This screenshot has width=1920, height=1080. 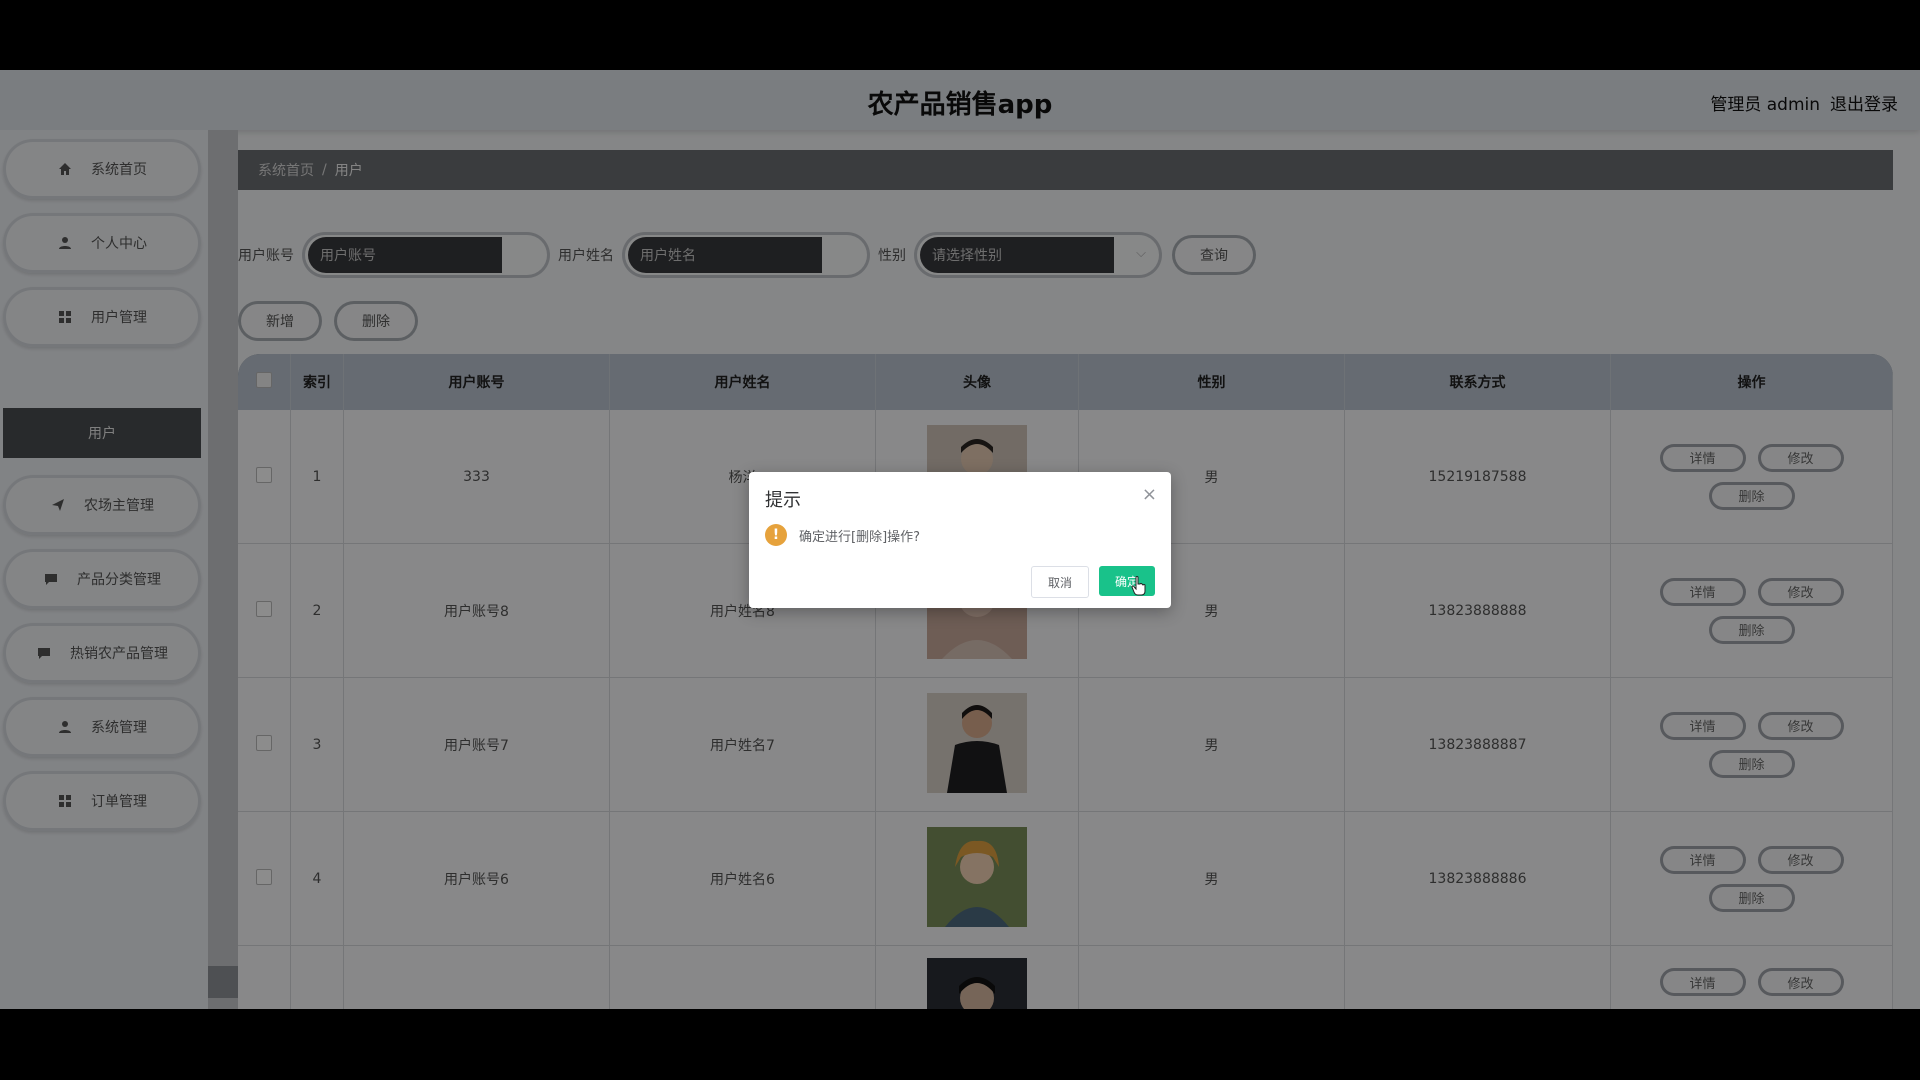 I want to click on hand-cursor-icon, so click(x=1138, y=586).